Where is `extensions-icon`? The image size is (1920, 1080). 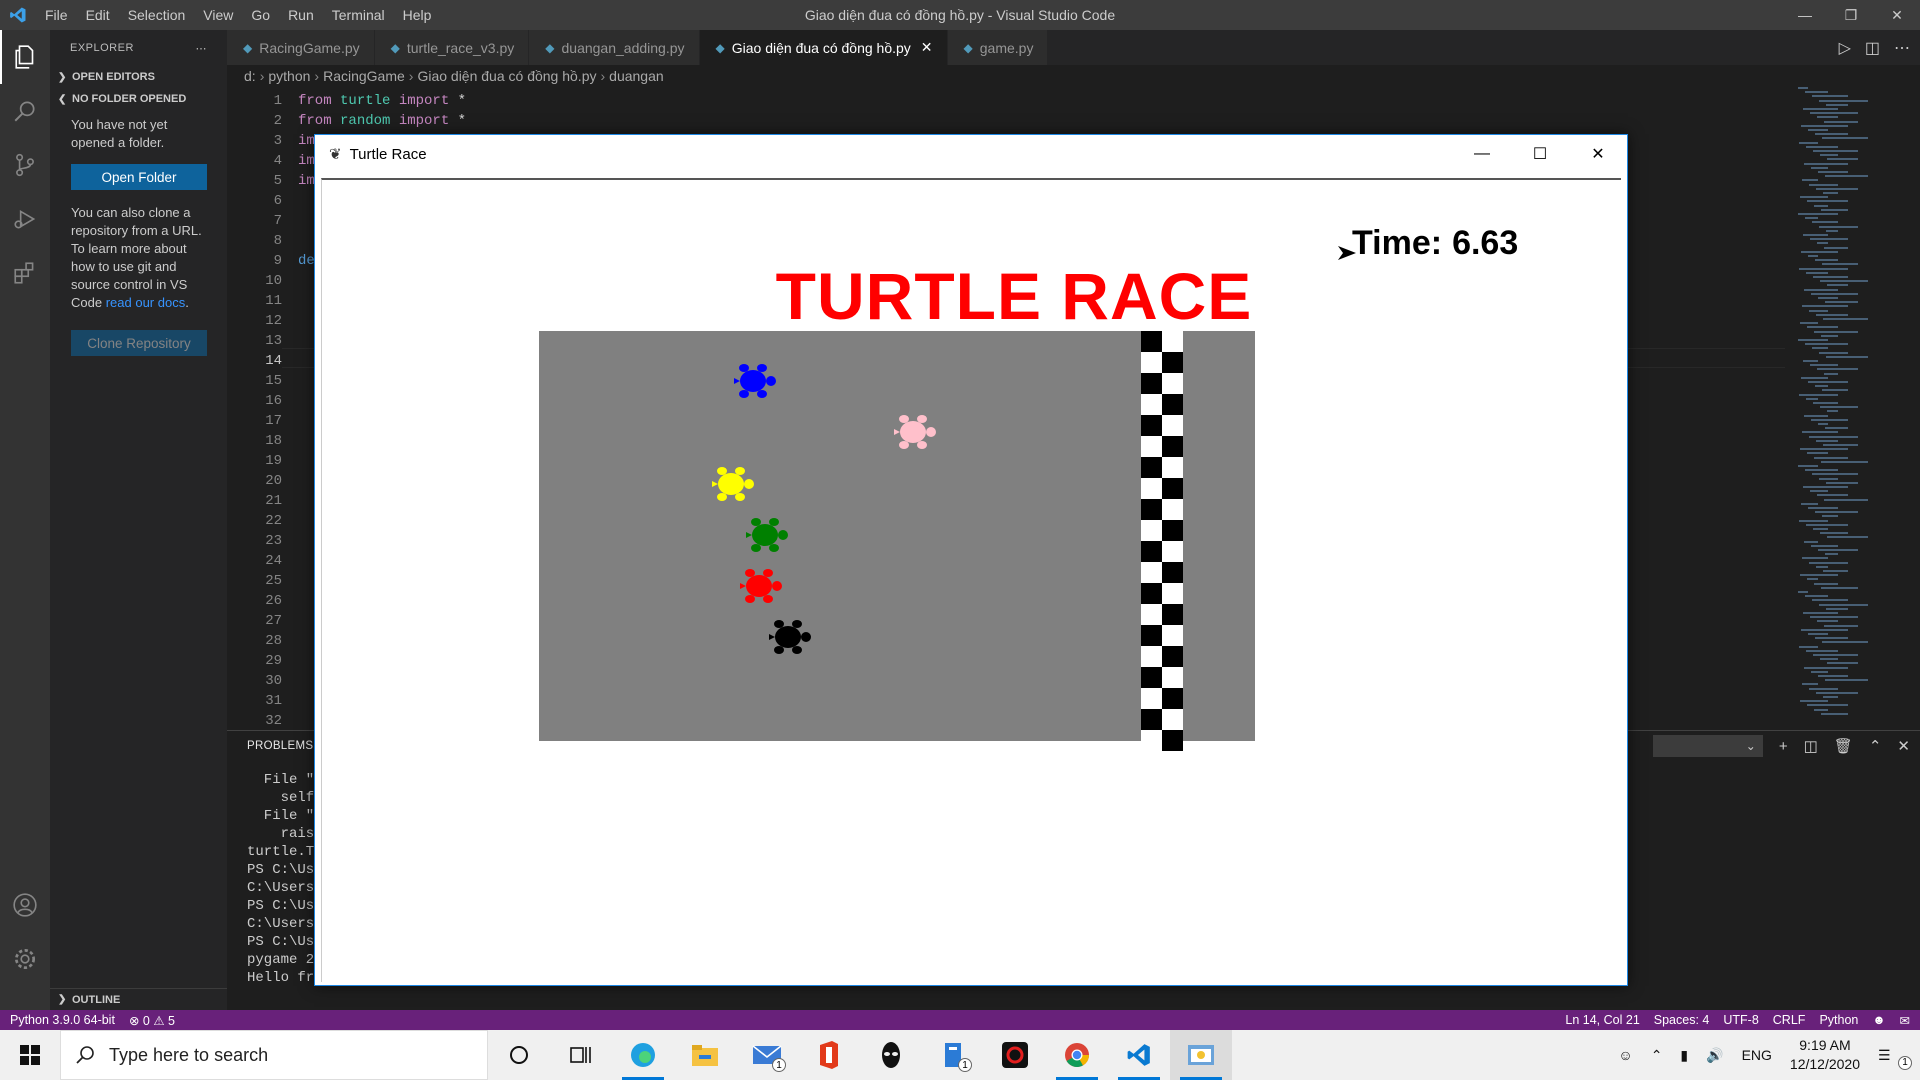
extensions-icon is located at coordinates (25, 273).